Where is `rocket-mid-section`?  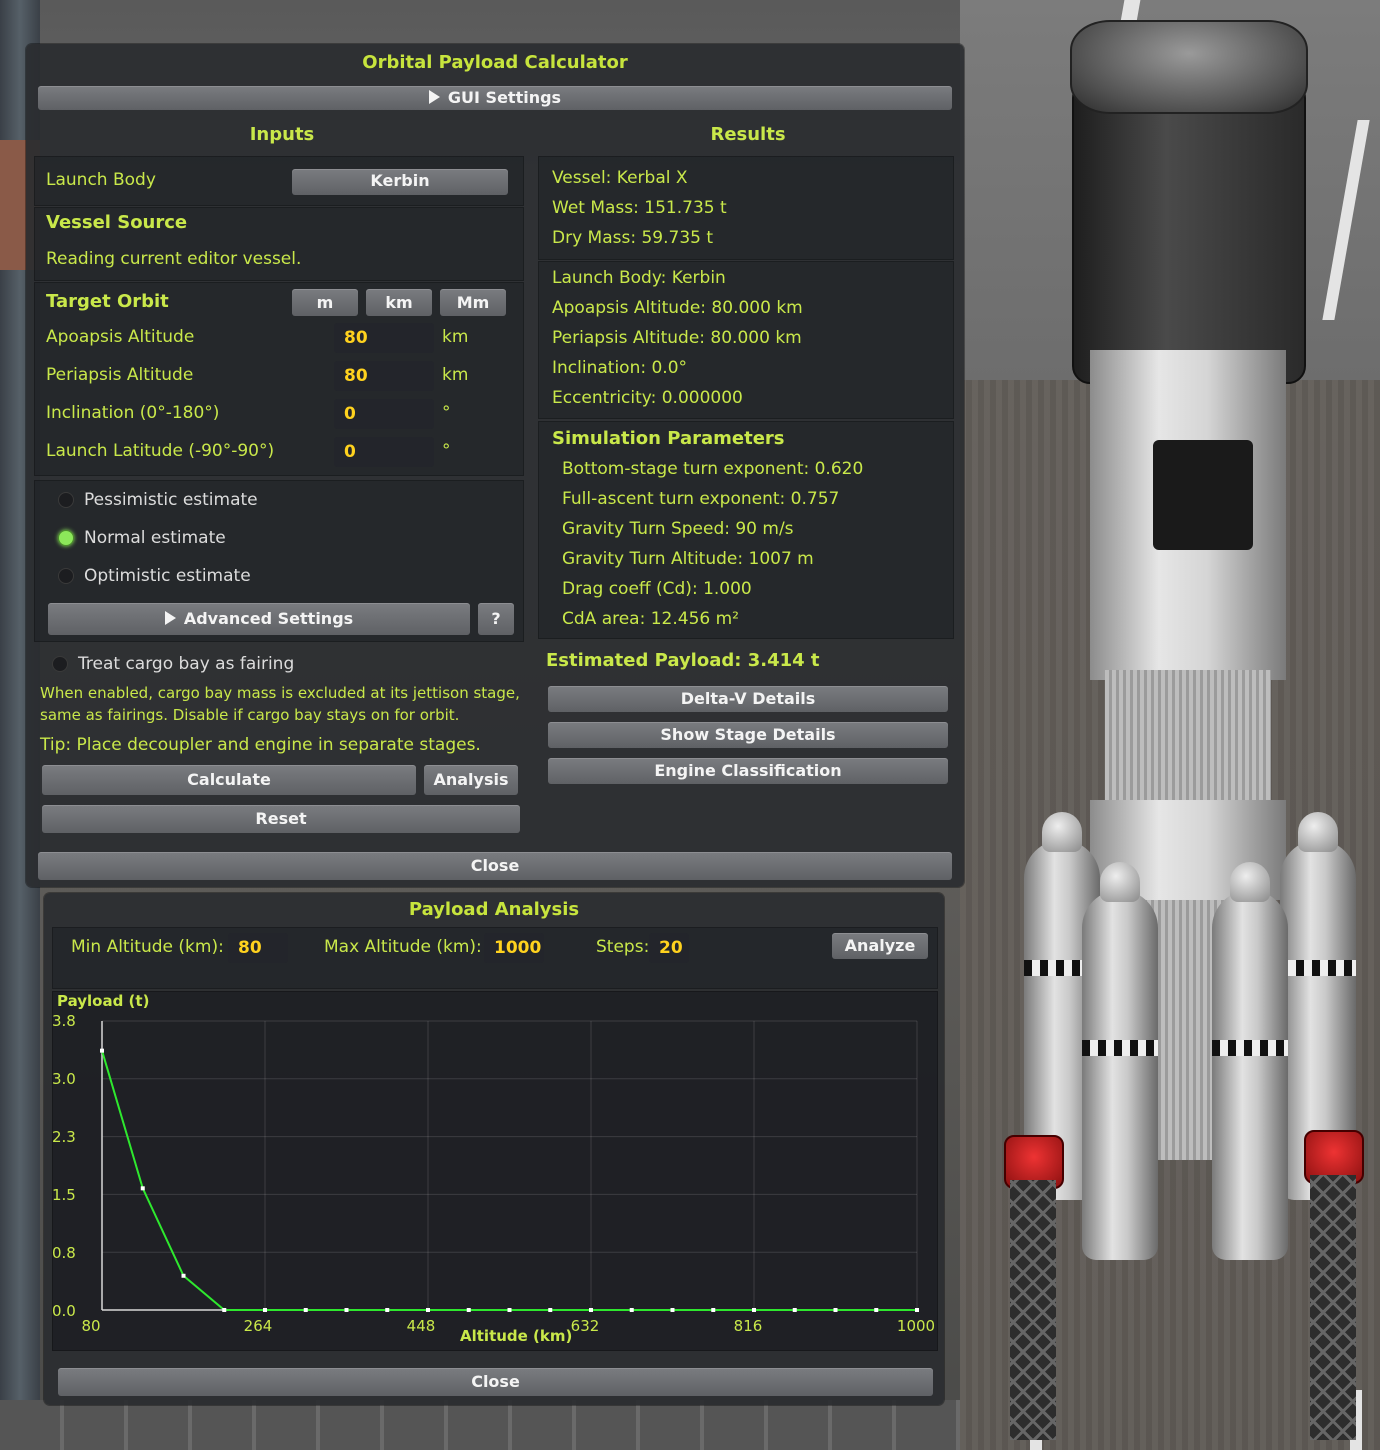
rocket-mid-section is located at coordinates (1188, 625).